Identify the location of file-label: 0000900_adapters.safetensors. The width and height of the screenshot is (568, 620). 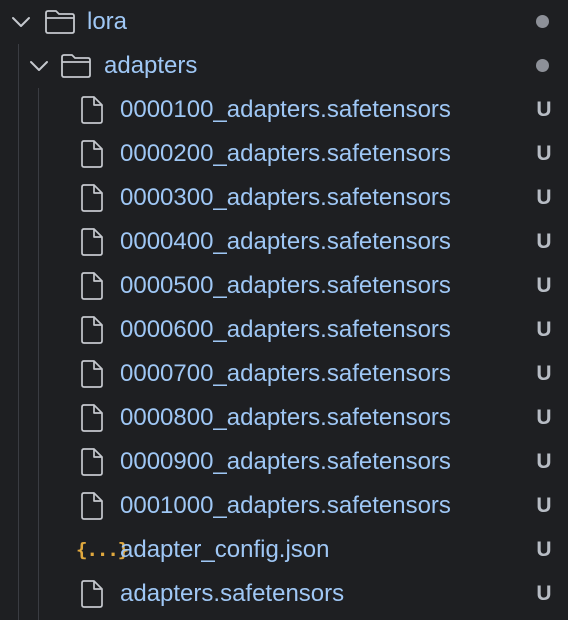
(285, 461).